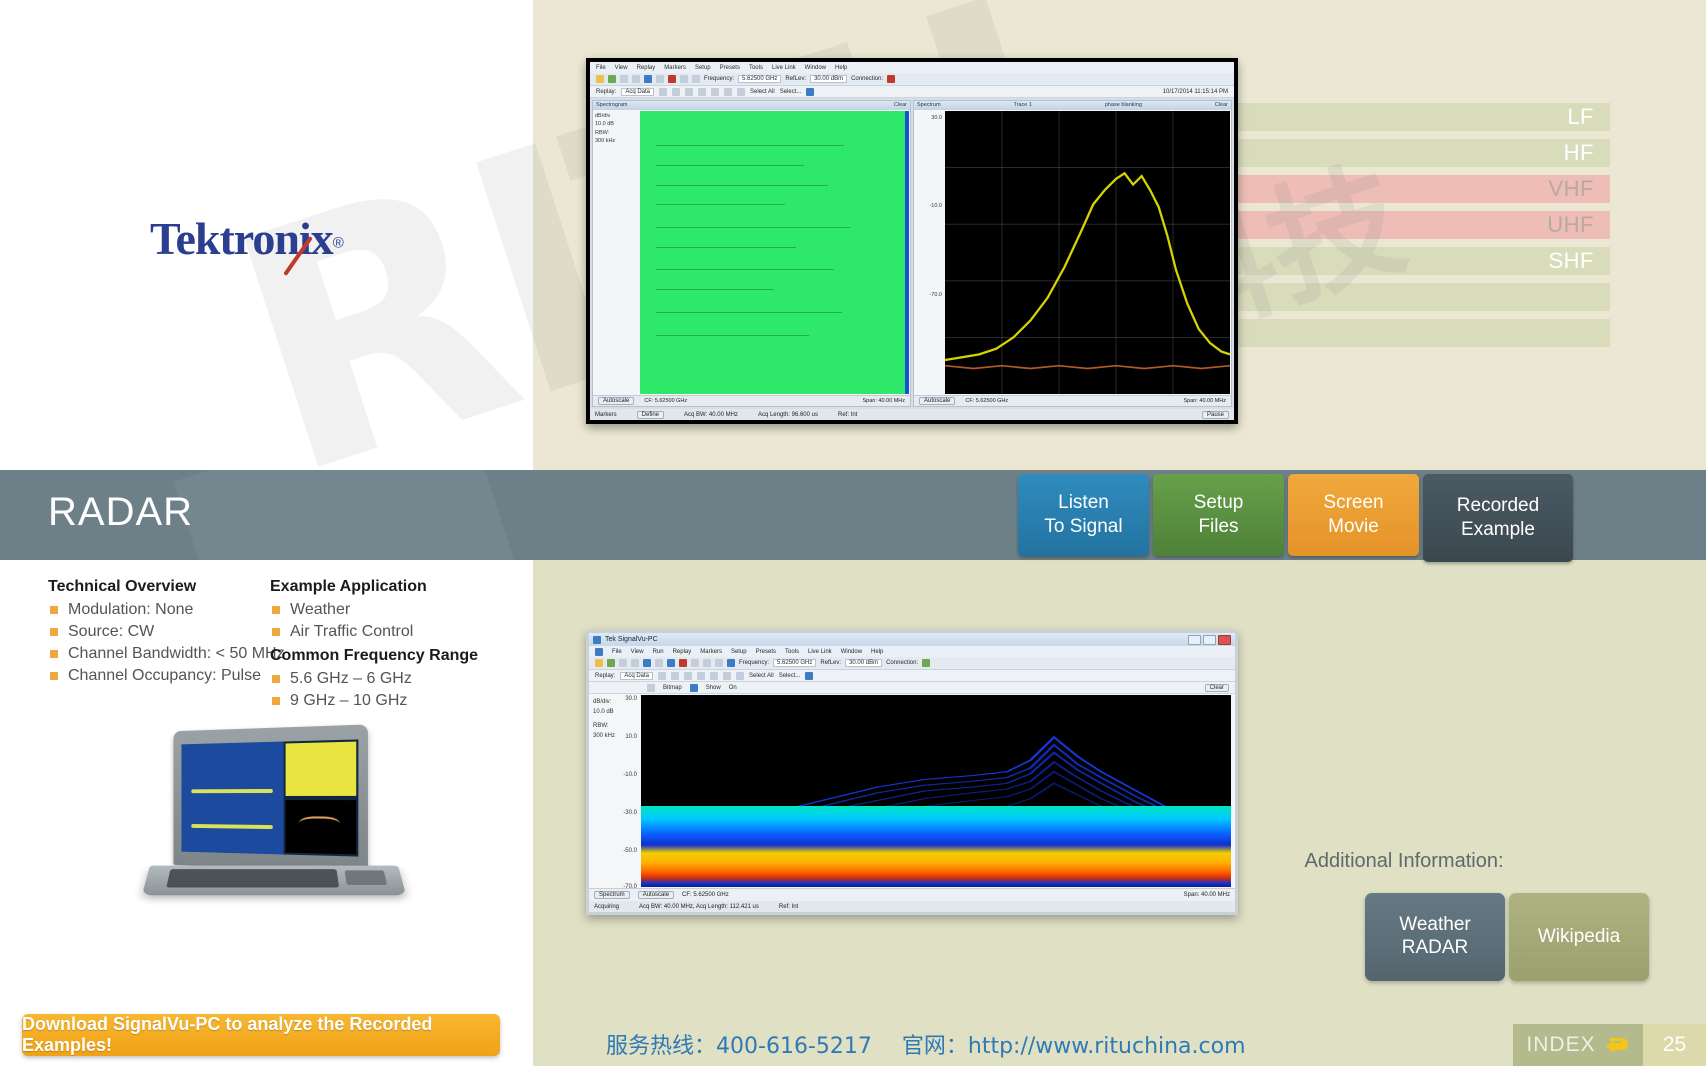 The height and width of the screenshot is (1066, 1706). I want to click on autoscale-button: Autoscale, so click(656, 895).